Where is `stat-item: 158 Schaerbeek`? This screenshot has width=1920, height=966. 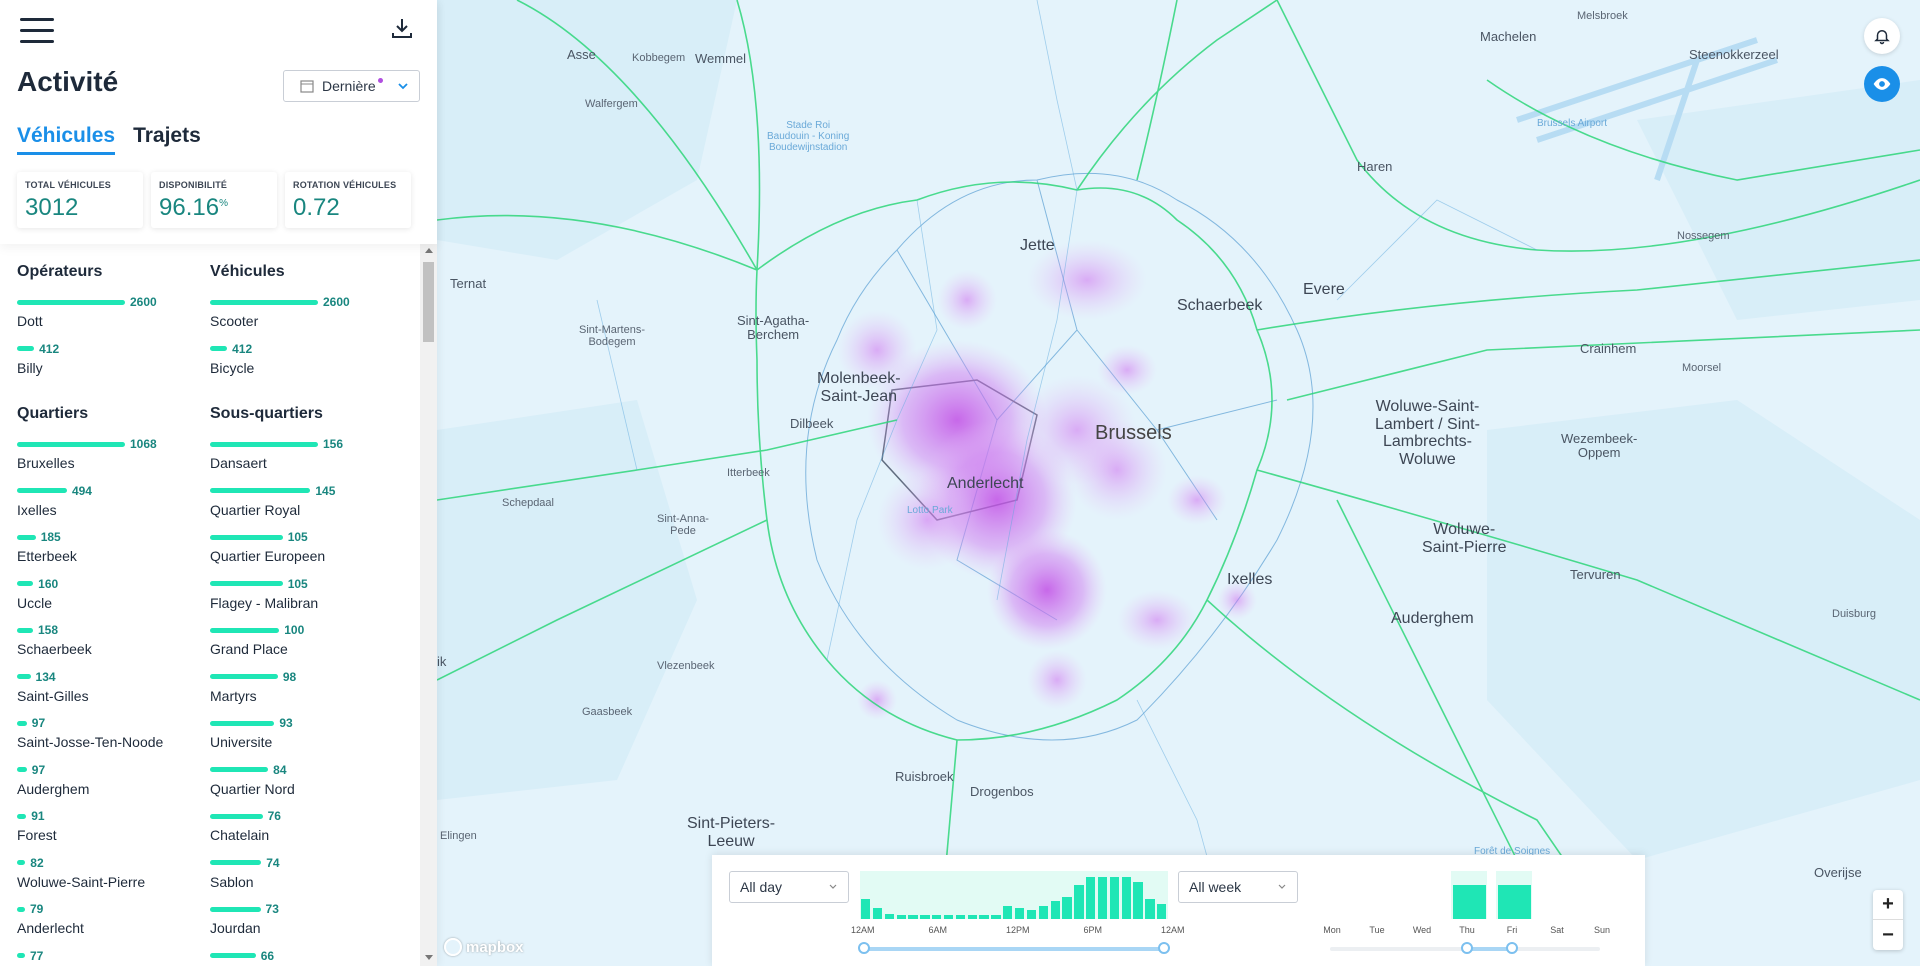 stat-item: 158 Schaerbeek is located at coordinates (112, 645).